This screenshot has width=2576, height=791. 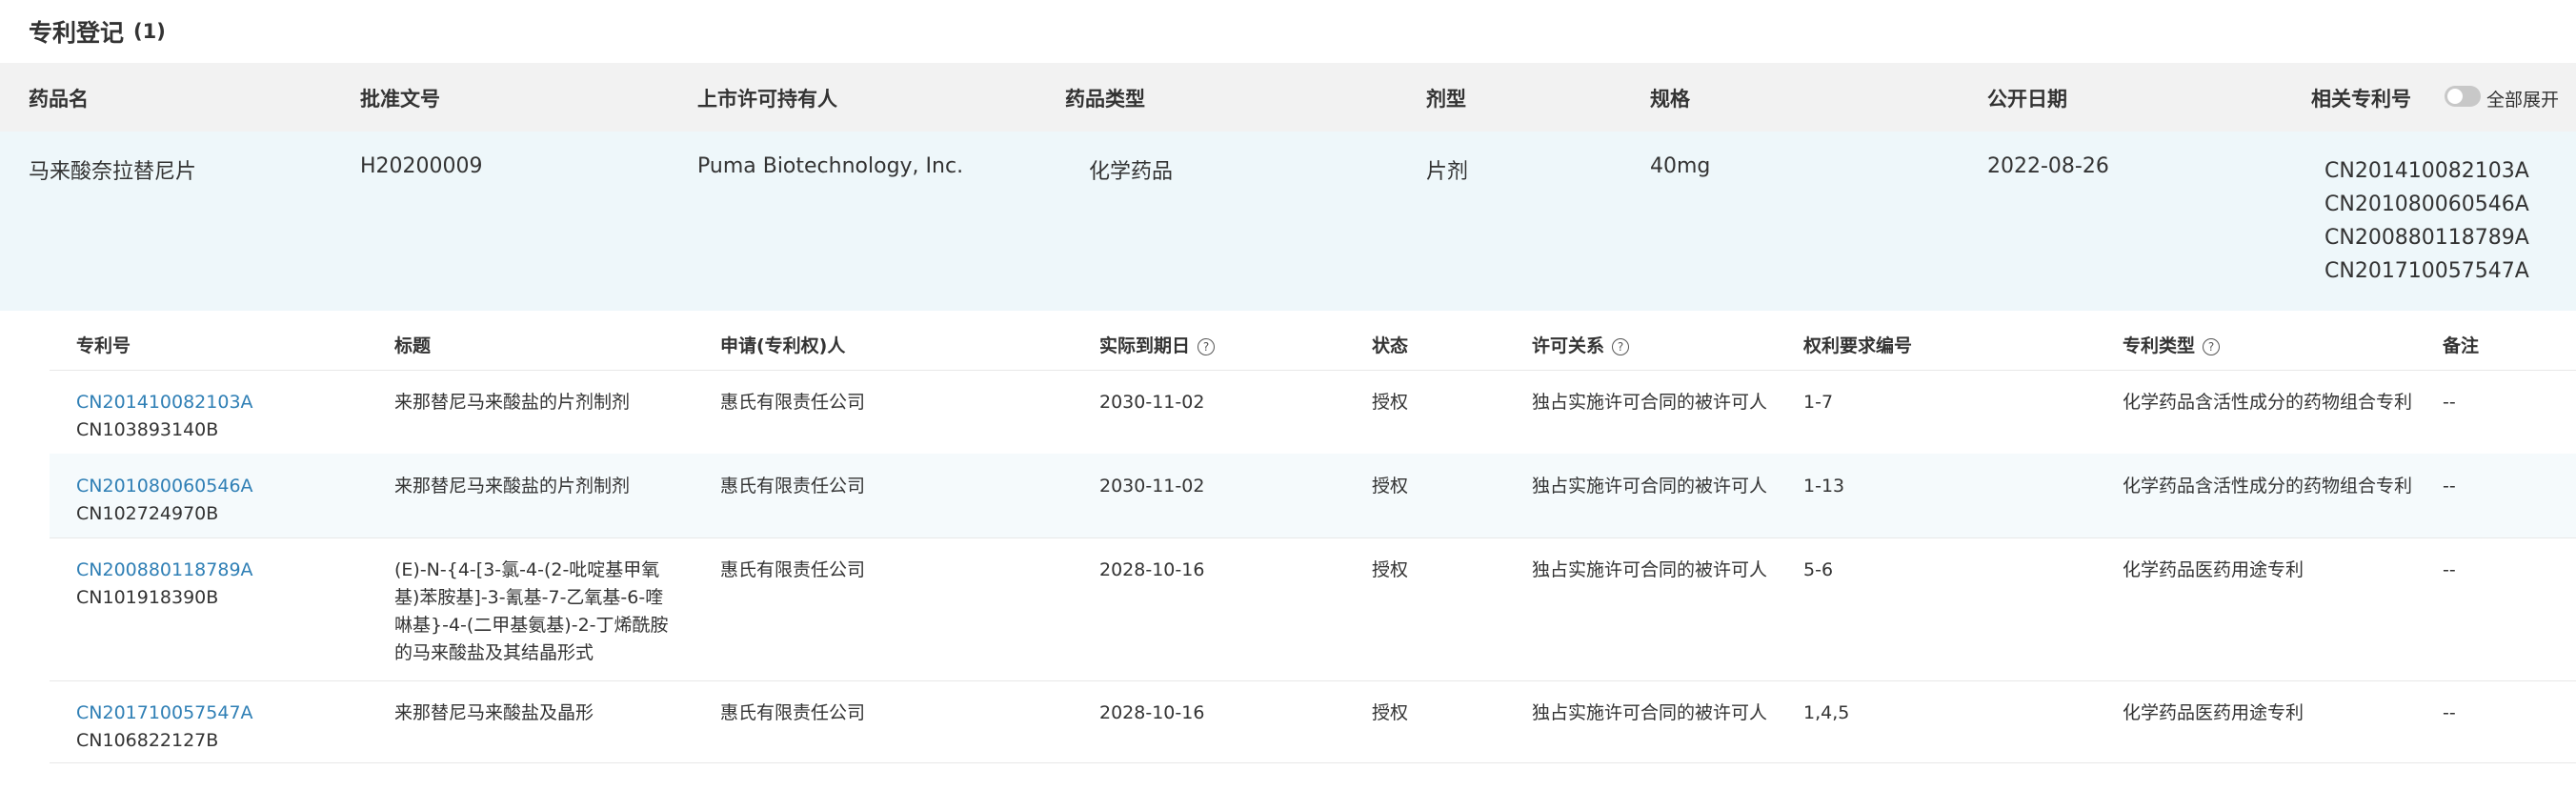 What do you see at coordinates (2427, 171) in the screenshot?
I see `related-patent-item: CN201410082103A` at bounding box center [2427, 171].